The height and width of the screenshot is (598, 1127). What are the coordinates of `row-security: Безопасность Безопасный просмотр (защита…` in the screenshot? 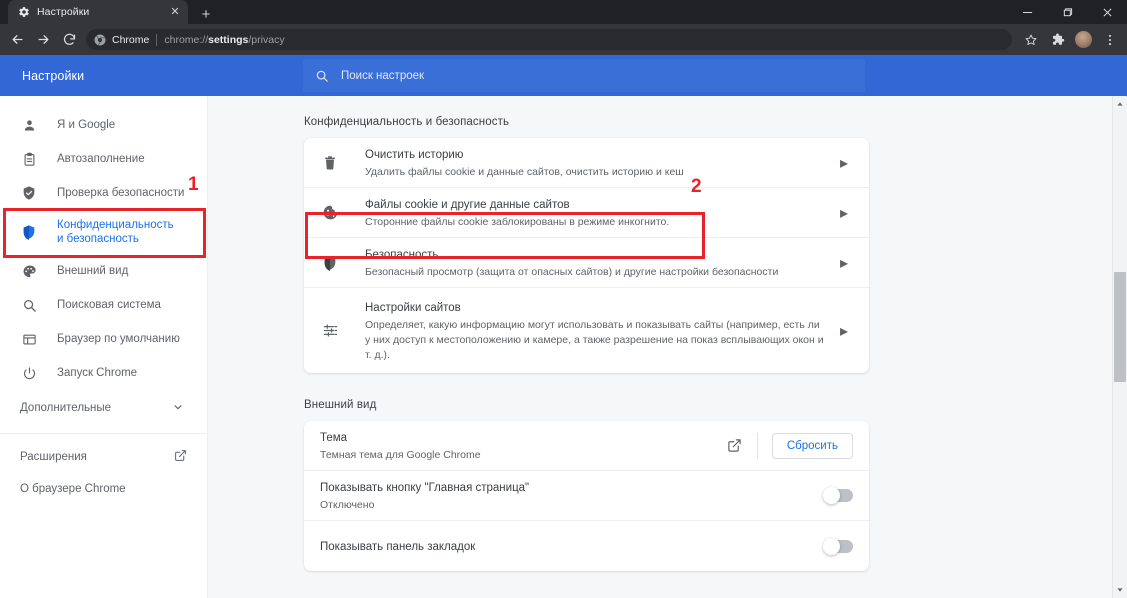 It's located at (586, 263).